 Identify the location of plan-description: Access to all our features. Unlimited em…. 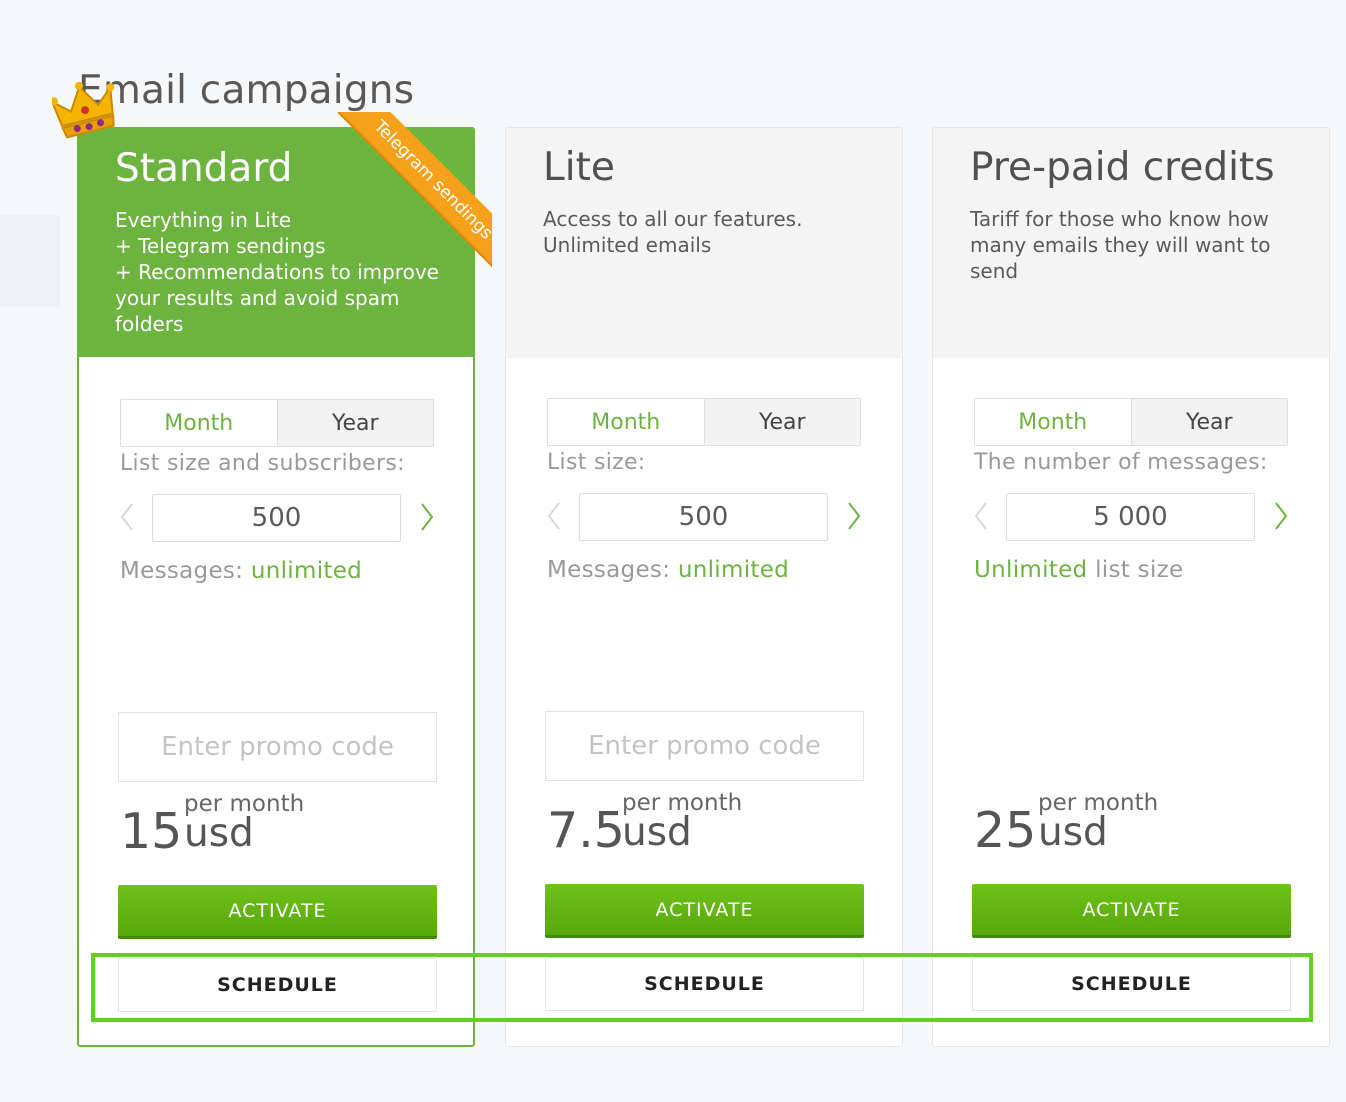
(673, 232).